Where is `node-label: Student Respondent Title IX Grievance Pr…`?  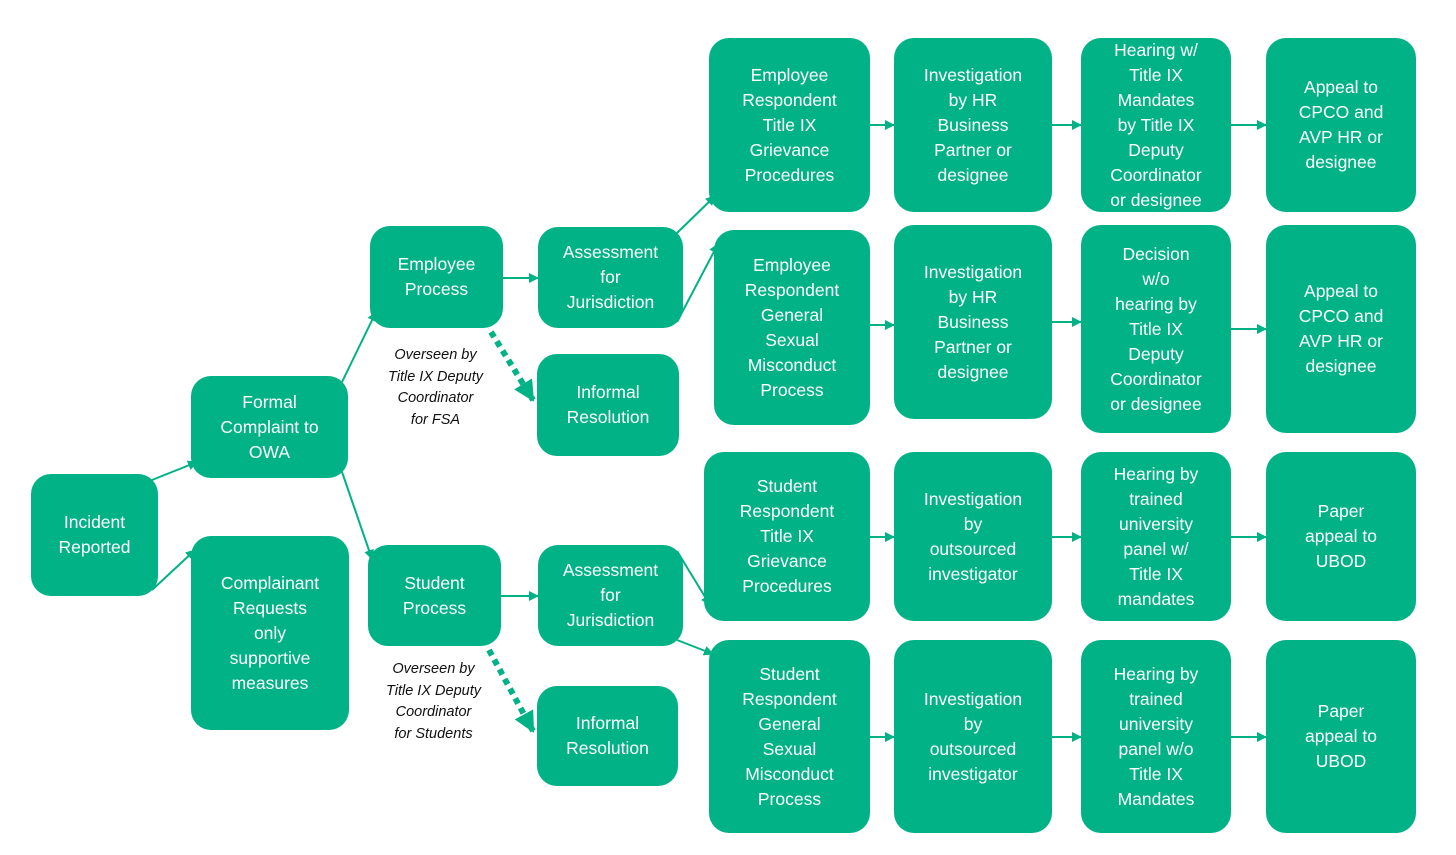 node-label: Student Respondent Title IX Grievance Pr… is located at coordinates (787, 536).